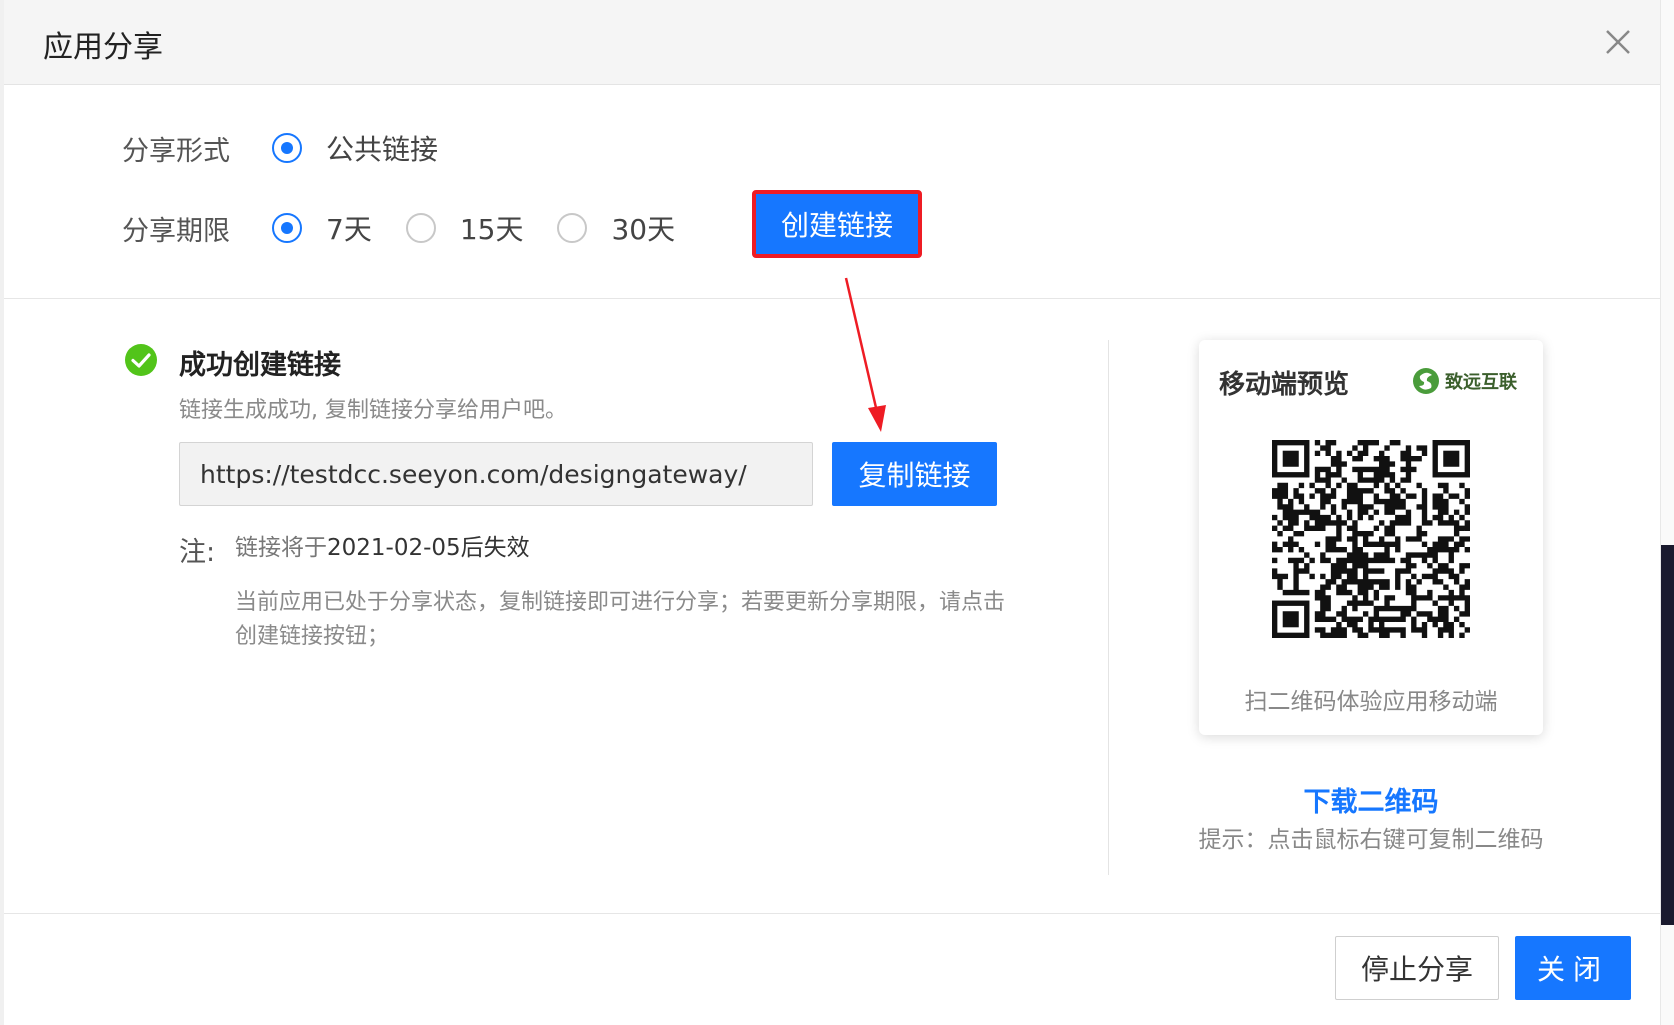  What do you see at coordinates (176, 231) in the screenshot?
I see `share-period-label: 分享期限` at bounding box center [176, 231].